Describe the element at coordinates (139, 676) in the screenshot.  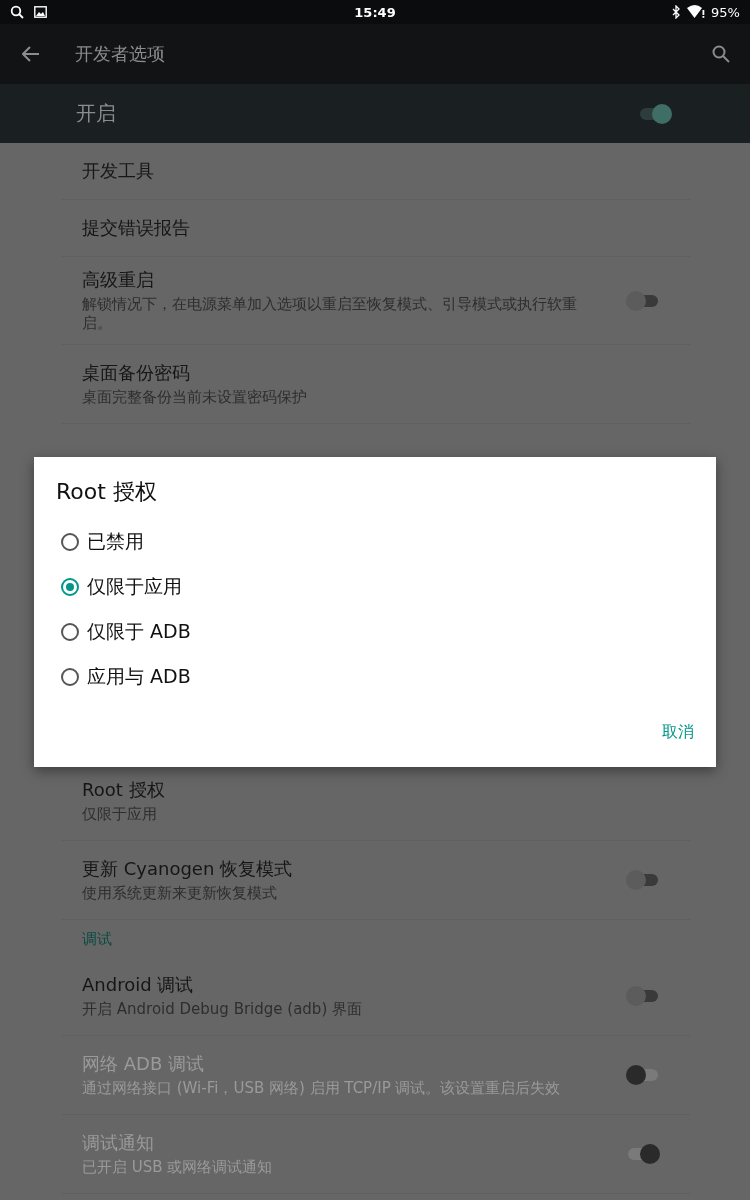
I see `option-label: 应用与 ADB` at that location.